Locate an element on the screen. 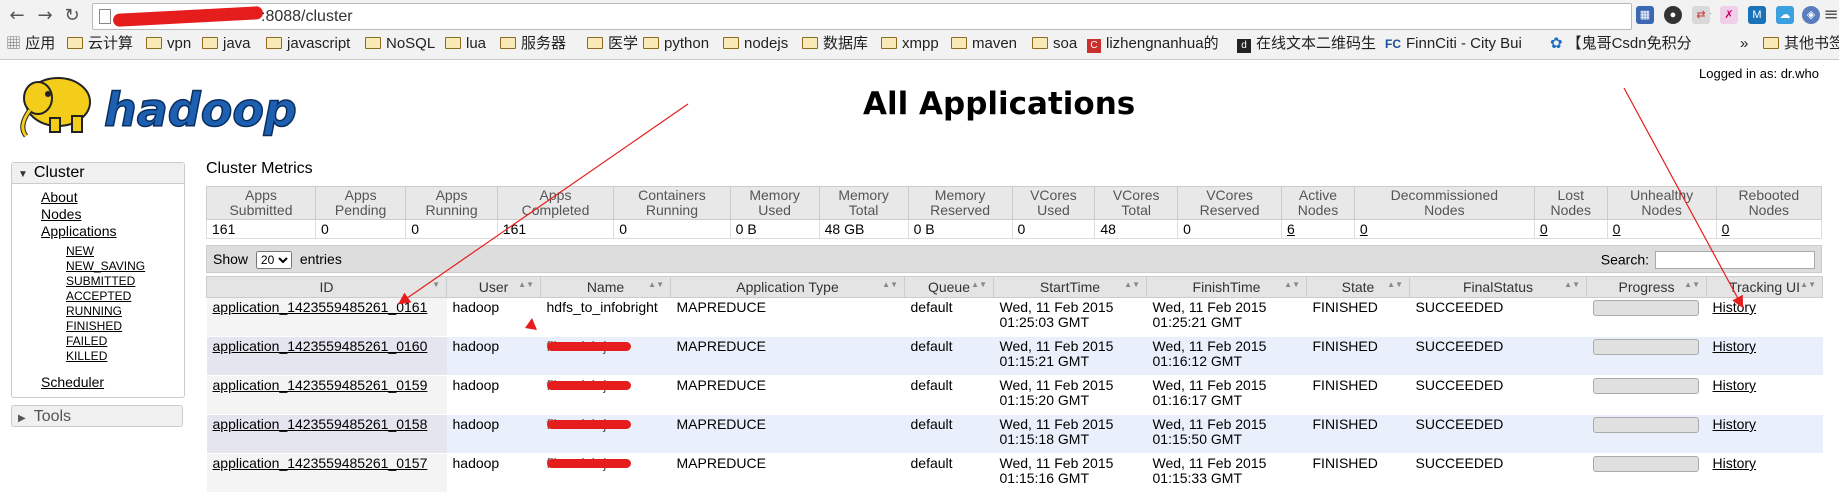 Image resolution: width=1839 pixels, height=493 pixels. search-input is located at coordinates (1735, 260).